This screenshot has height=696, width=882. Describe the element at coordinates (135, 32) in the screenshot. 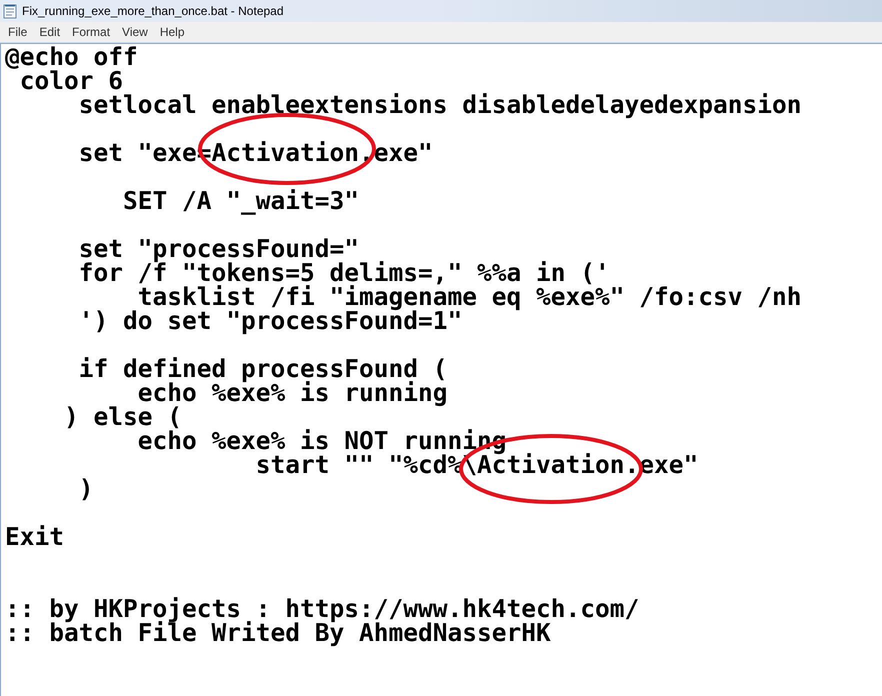

I see `menu-item: View` at that location.